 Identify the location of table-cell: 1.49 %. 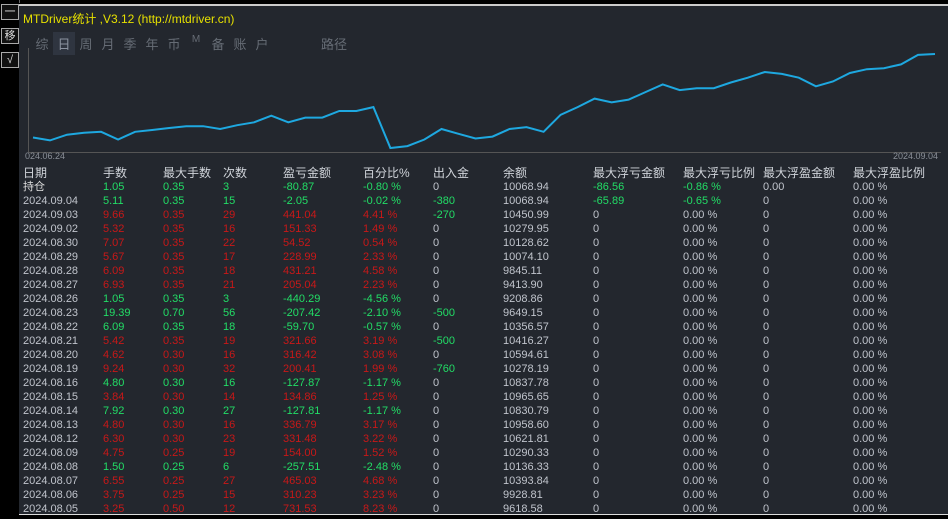
(380, 229).